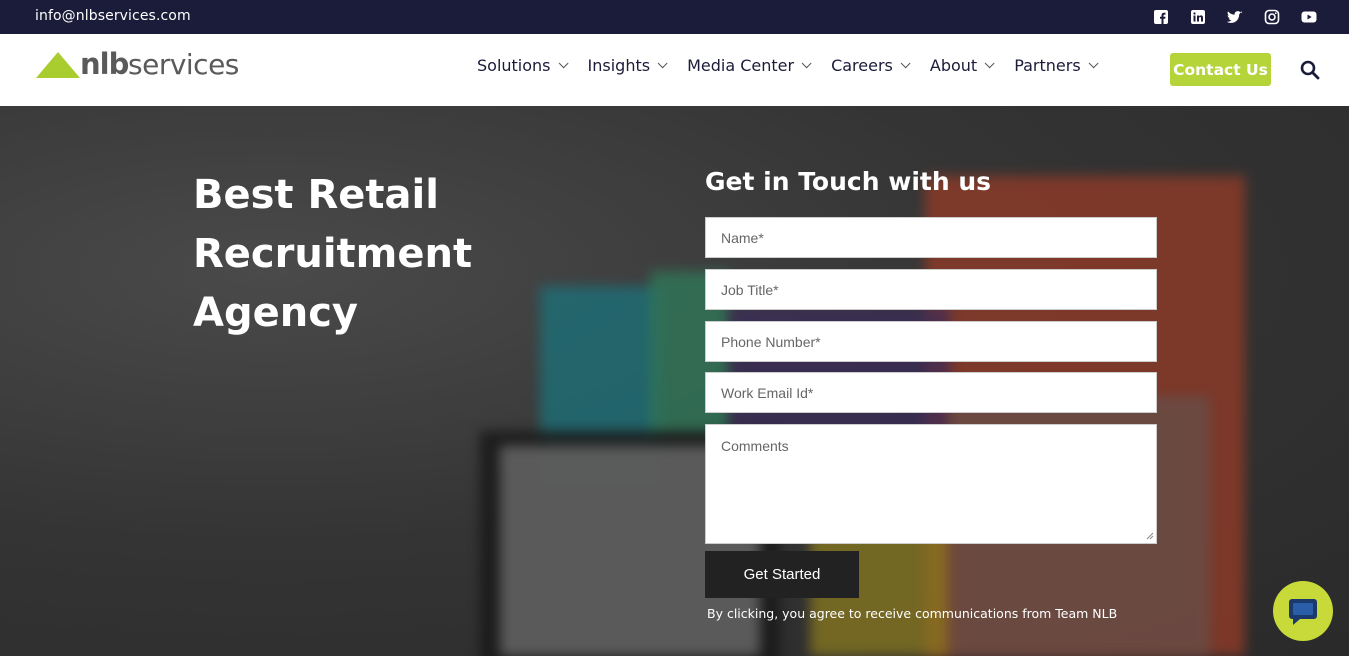 The width and height of the screenshot is (1349, 656). I want to click on social-links, so click(1235, 17).